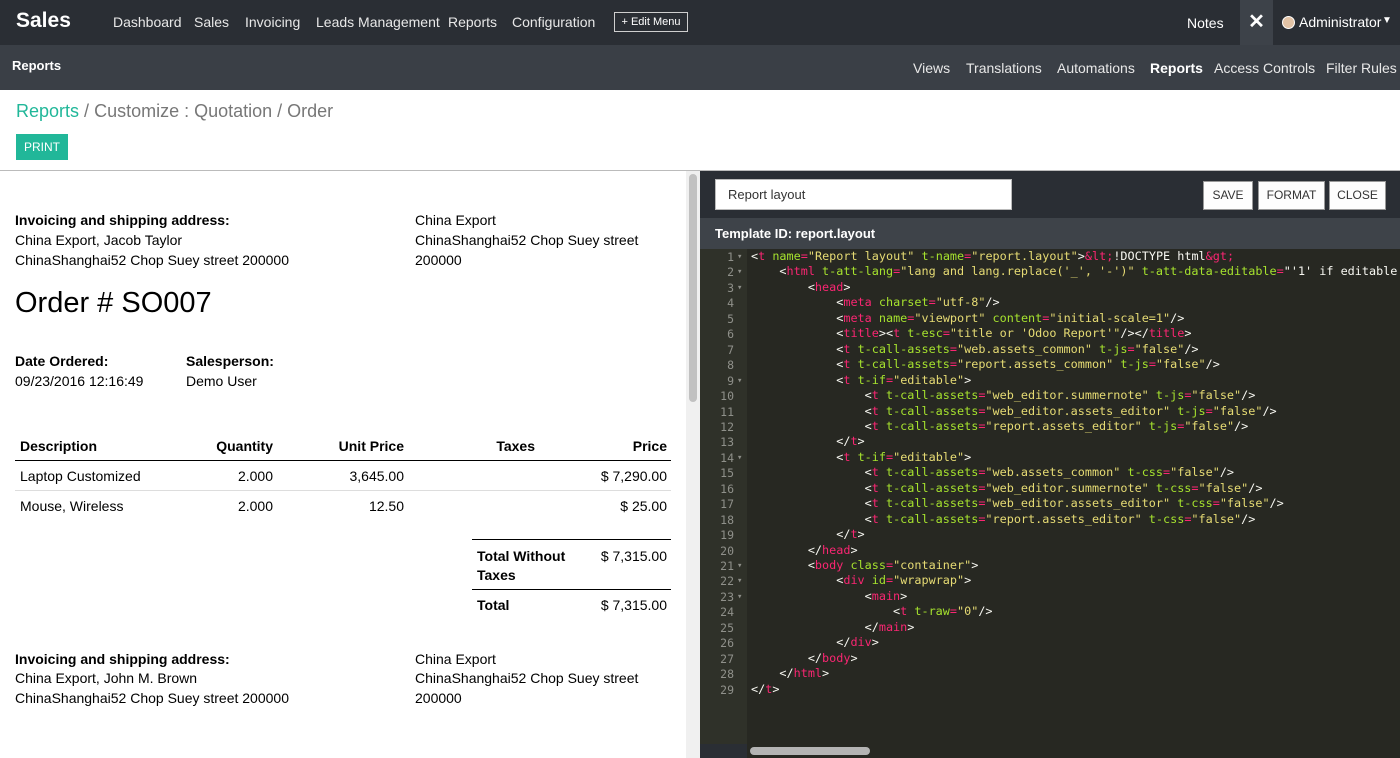 The height and width of the screenshot is (758, 1400). Describe the element at coordinates (727, 396) in the screenshot. I see `line-number: 10` at that location.